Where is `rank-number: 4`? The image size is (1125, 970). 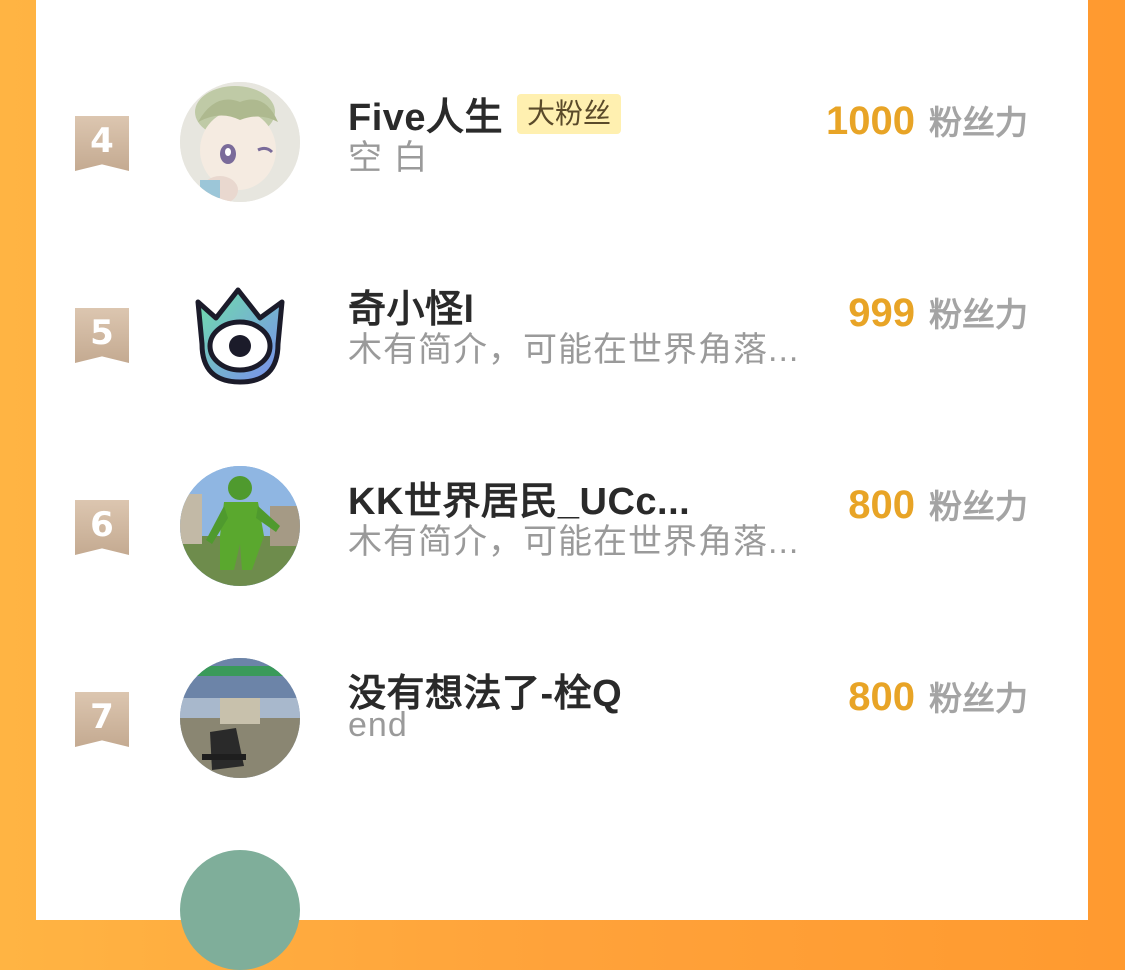
rank-number: 4 is located at coordinates (102, 141).